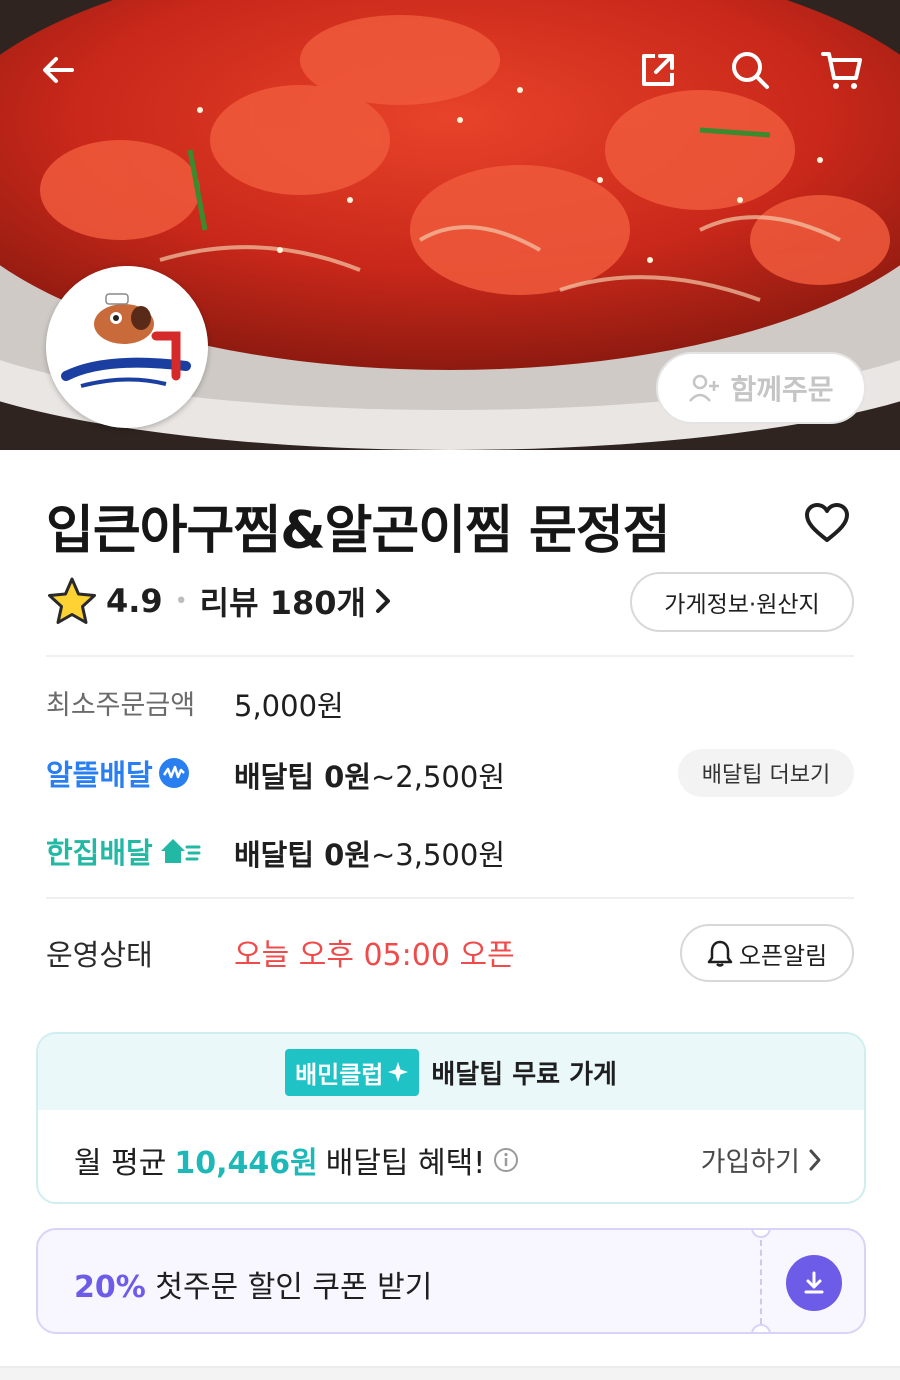 The image size is (900, 1380). Describe the element at coordinates (783, 955) in the screenshot. I see `open-alarm-label: 오픈알림` at that location.